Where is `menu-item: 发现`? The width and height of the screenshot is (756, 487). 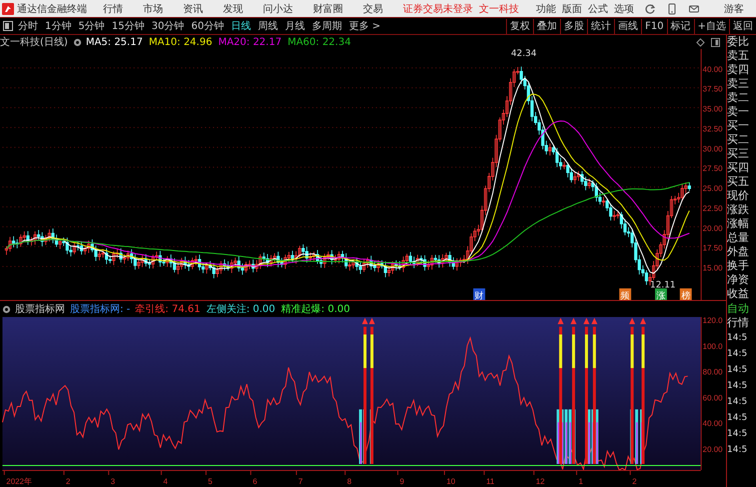 menu-item: 发现 is located at coordinates (233, 9).